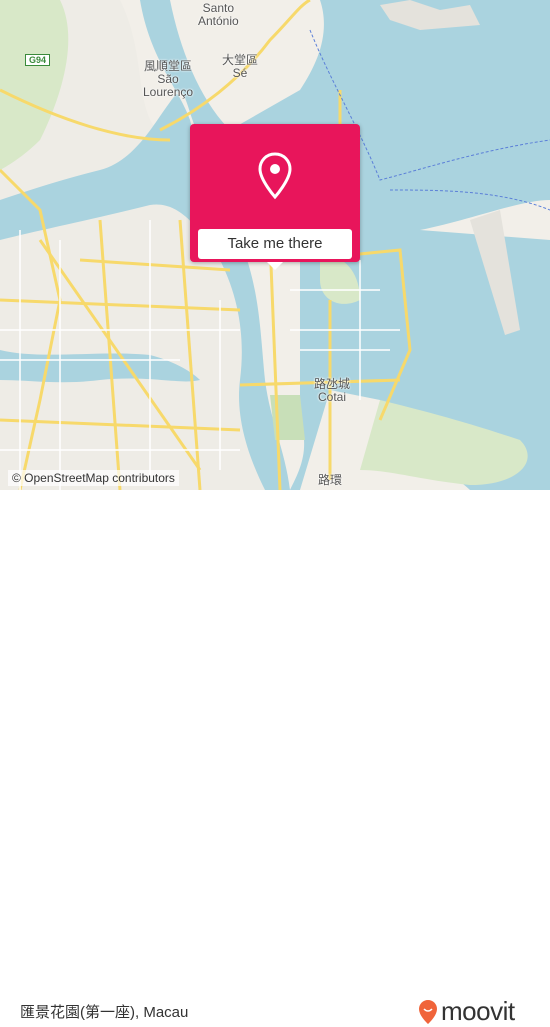 This screenshot has height=1027, width=550. What do you see at coordinates (168, 79) in the screenshot?
I see `map-label-sao-lourenco: 風順堂區 São Lourenço` at bounding box center [168, 79].